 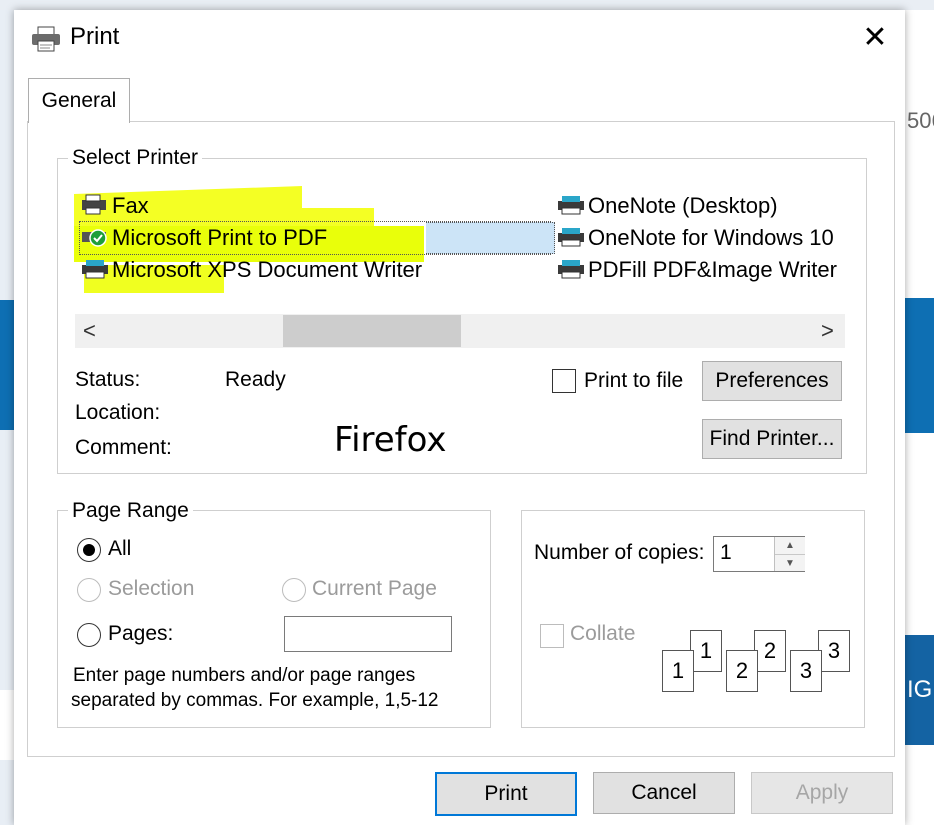 I want to click on printer-item-pdfill: PDFill PDF&Image Writer, so click(x=701, y=270).